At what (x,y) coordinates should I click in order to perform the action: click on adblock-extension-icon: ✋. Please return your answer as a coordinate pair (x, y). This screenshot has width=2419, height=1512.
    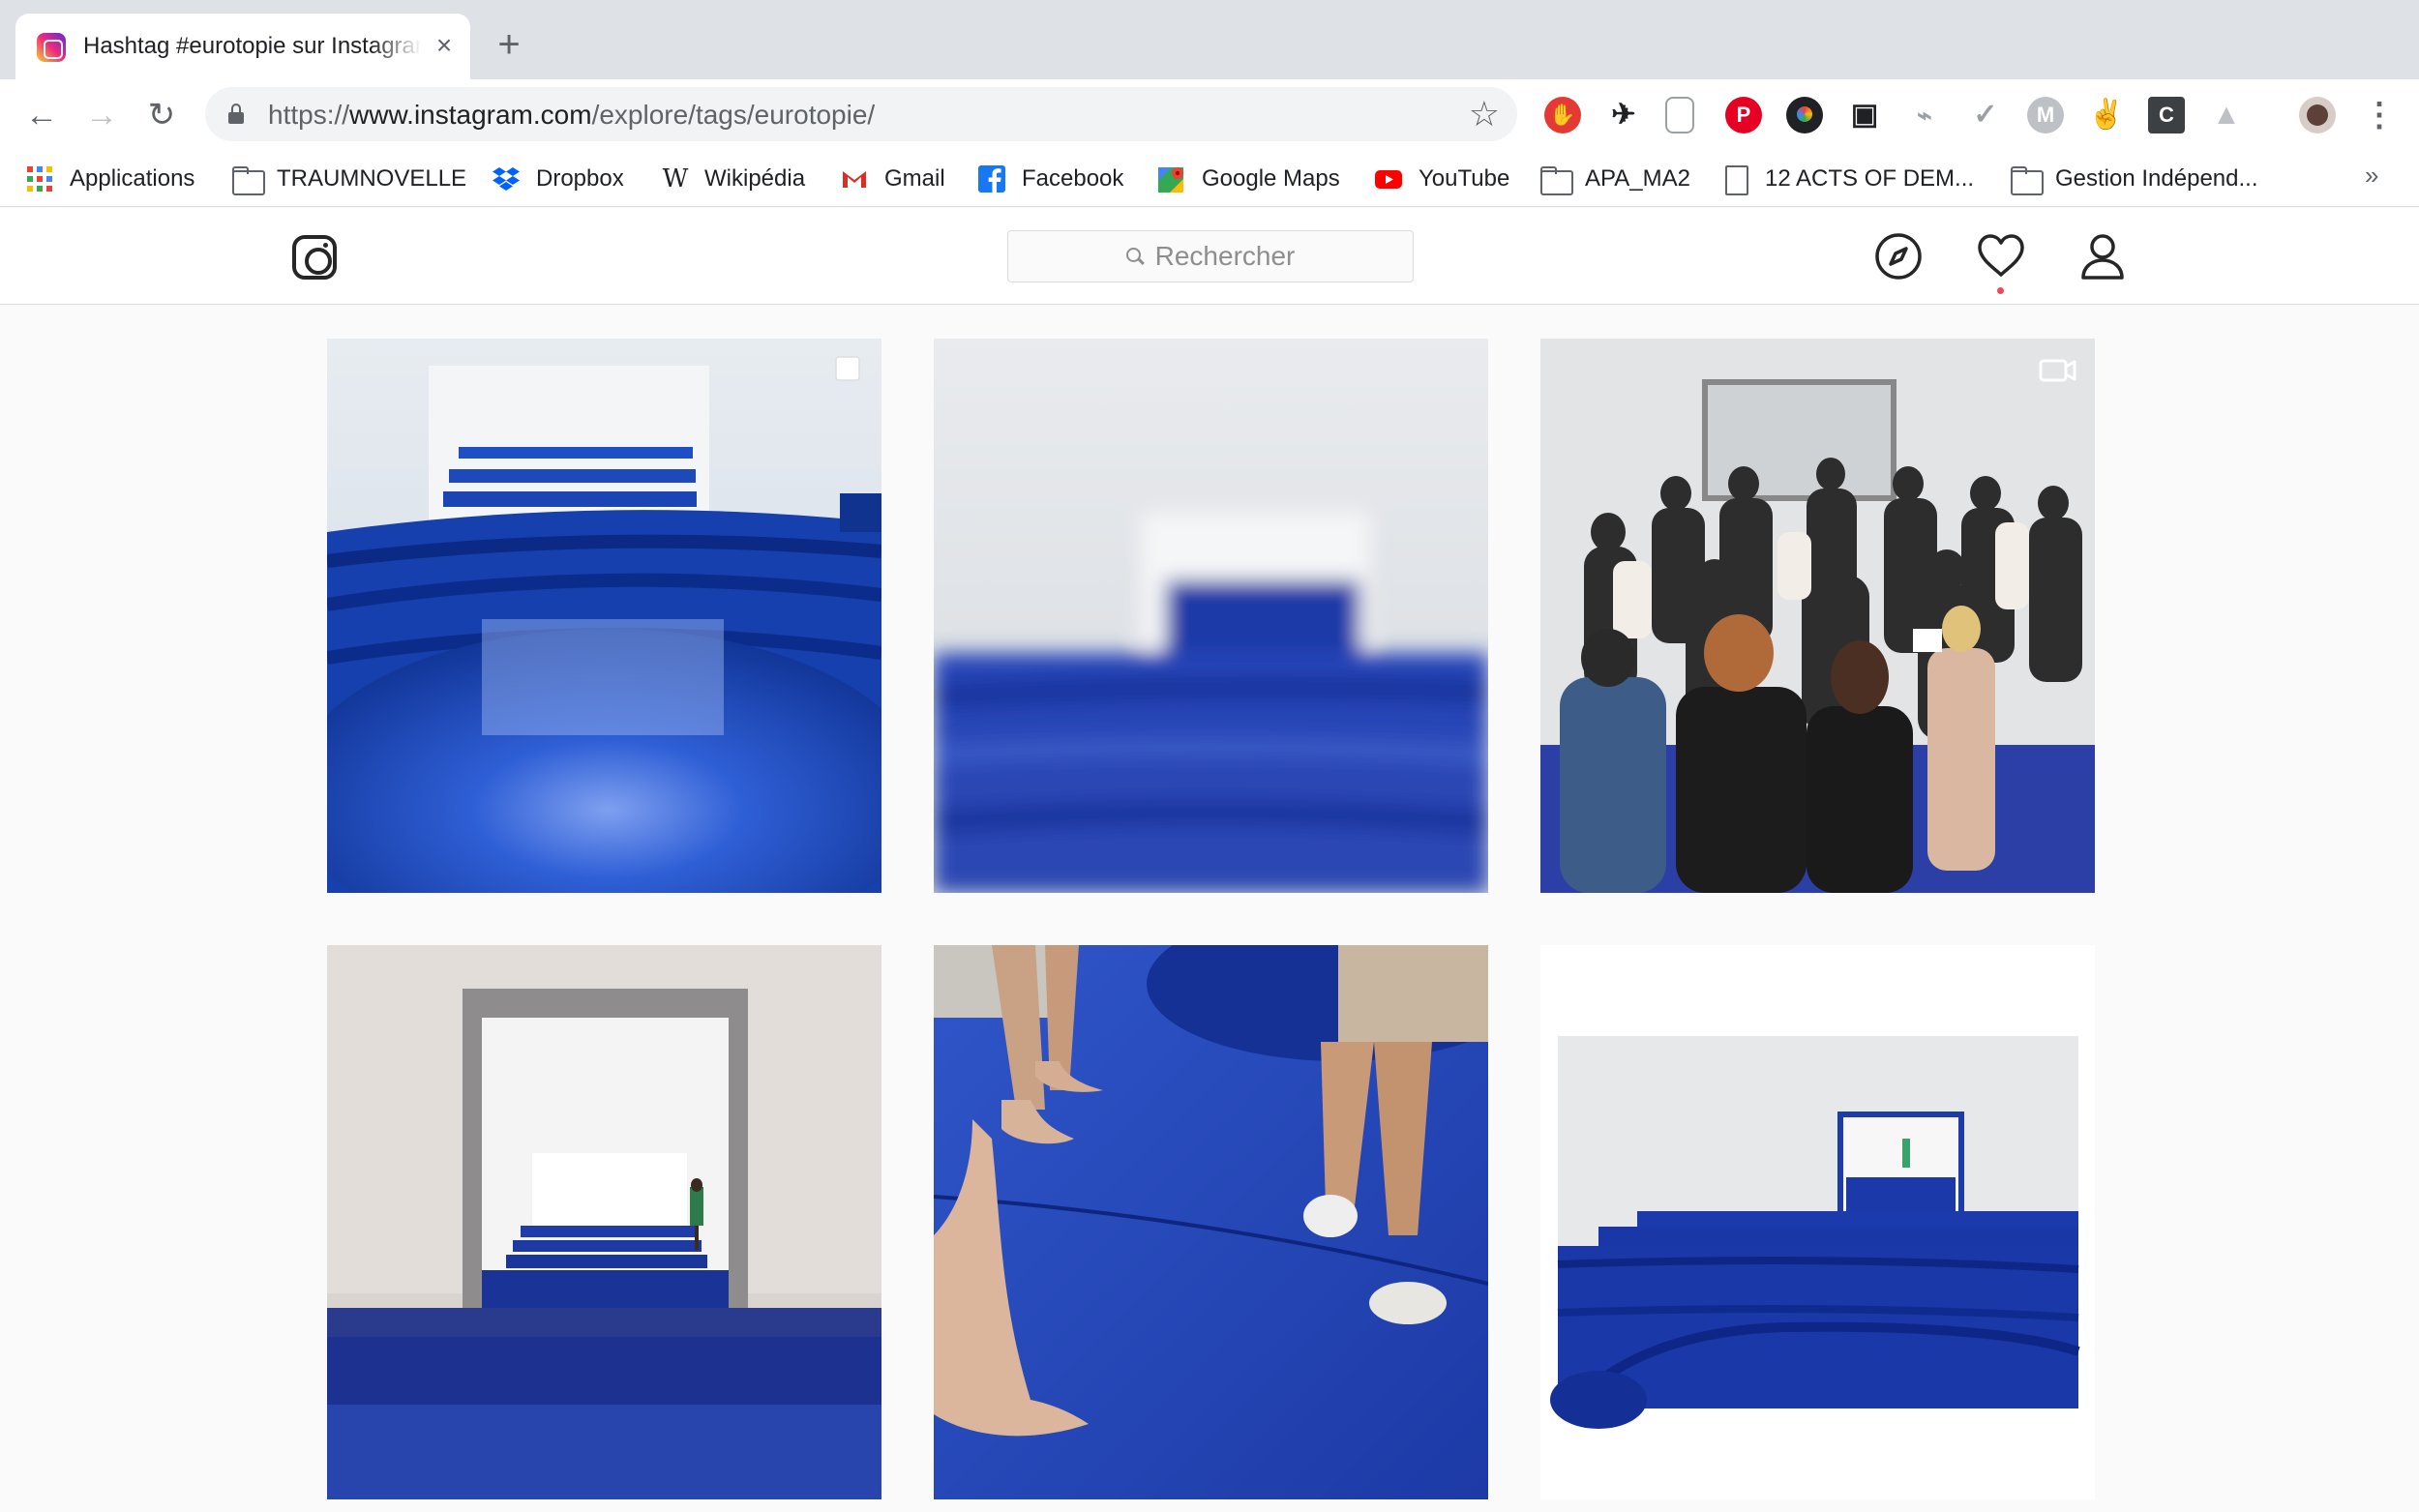
    Looking at the image, I should click on (1563, 115).